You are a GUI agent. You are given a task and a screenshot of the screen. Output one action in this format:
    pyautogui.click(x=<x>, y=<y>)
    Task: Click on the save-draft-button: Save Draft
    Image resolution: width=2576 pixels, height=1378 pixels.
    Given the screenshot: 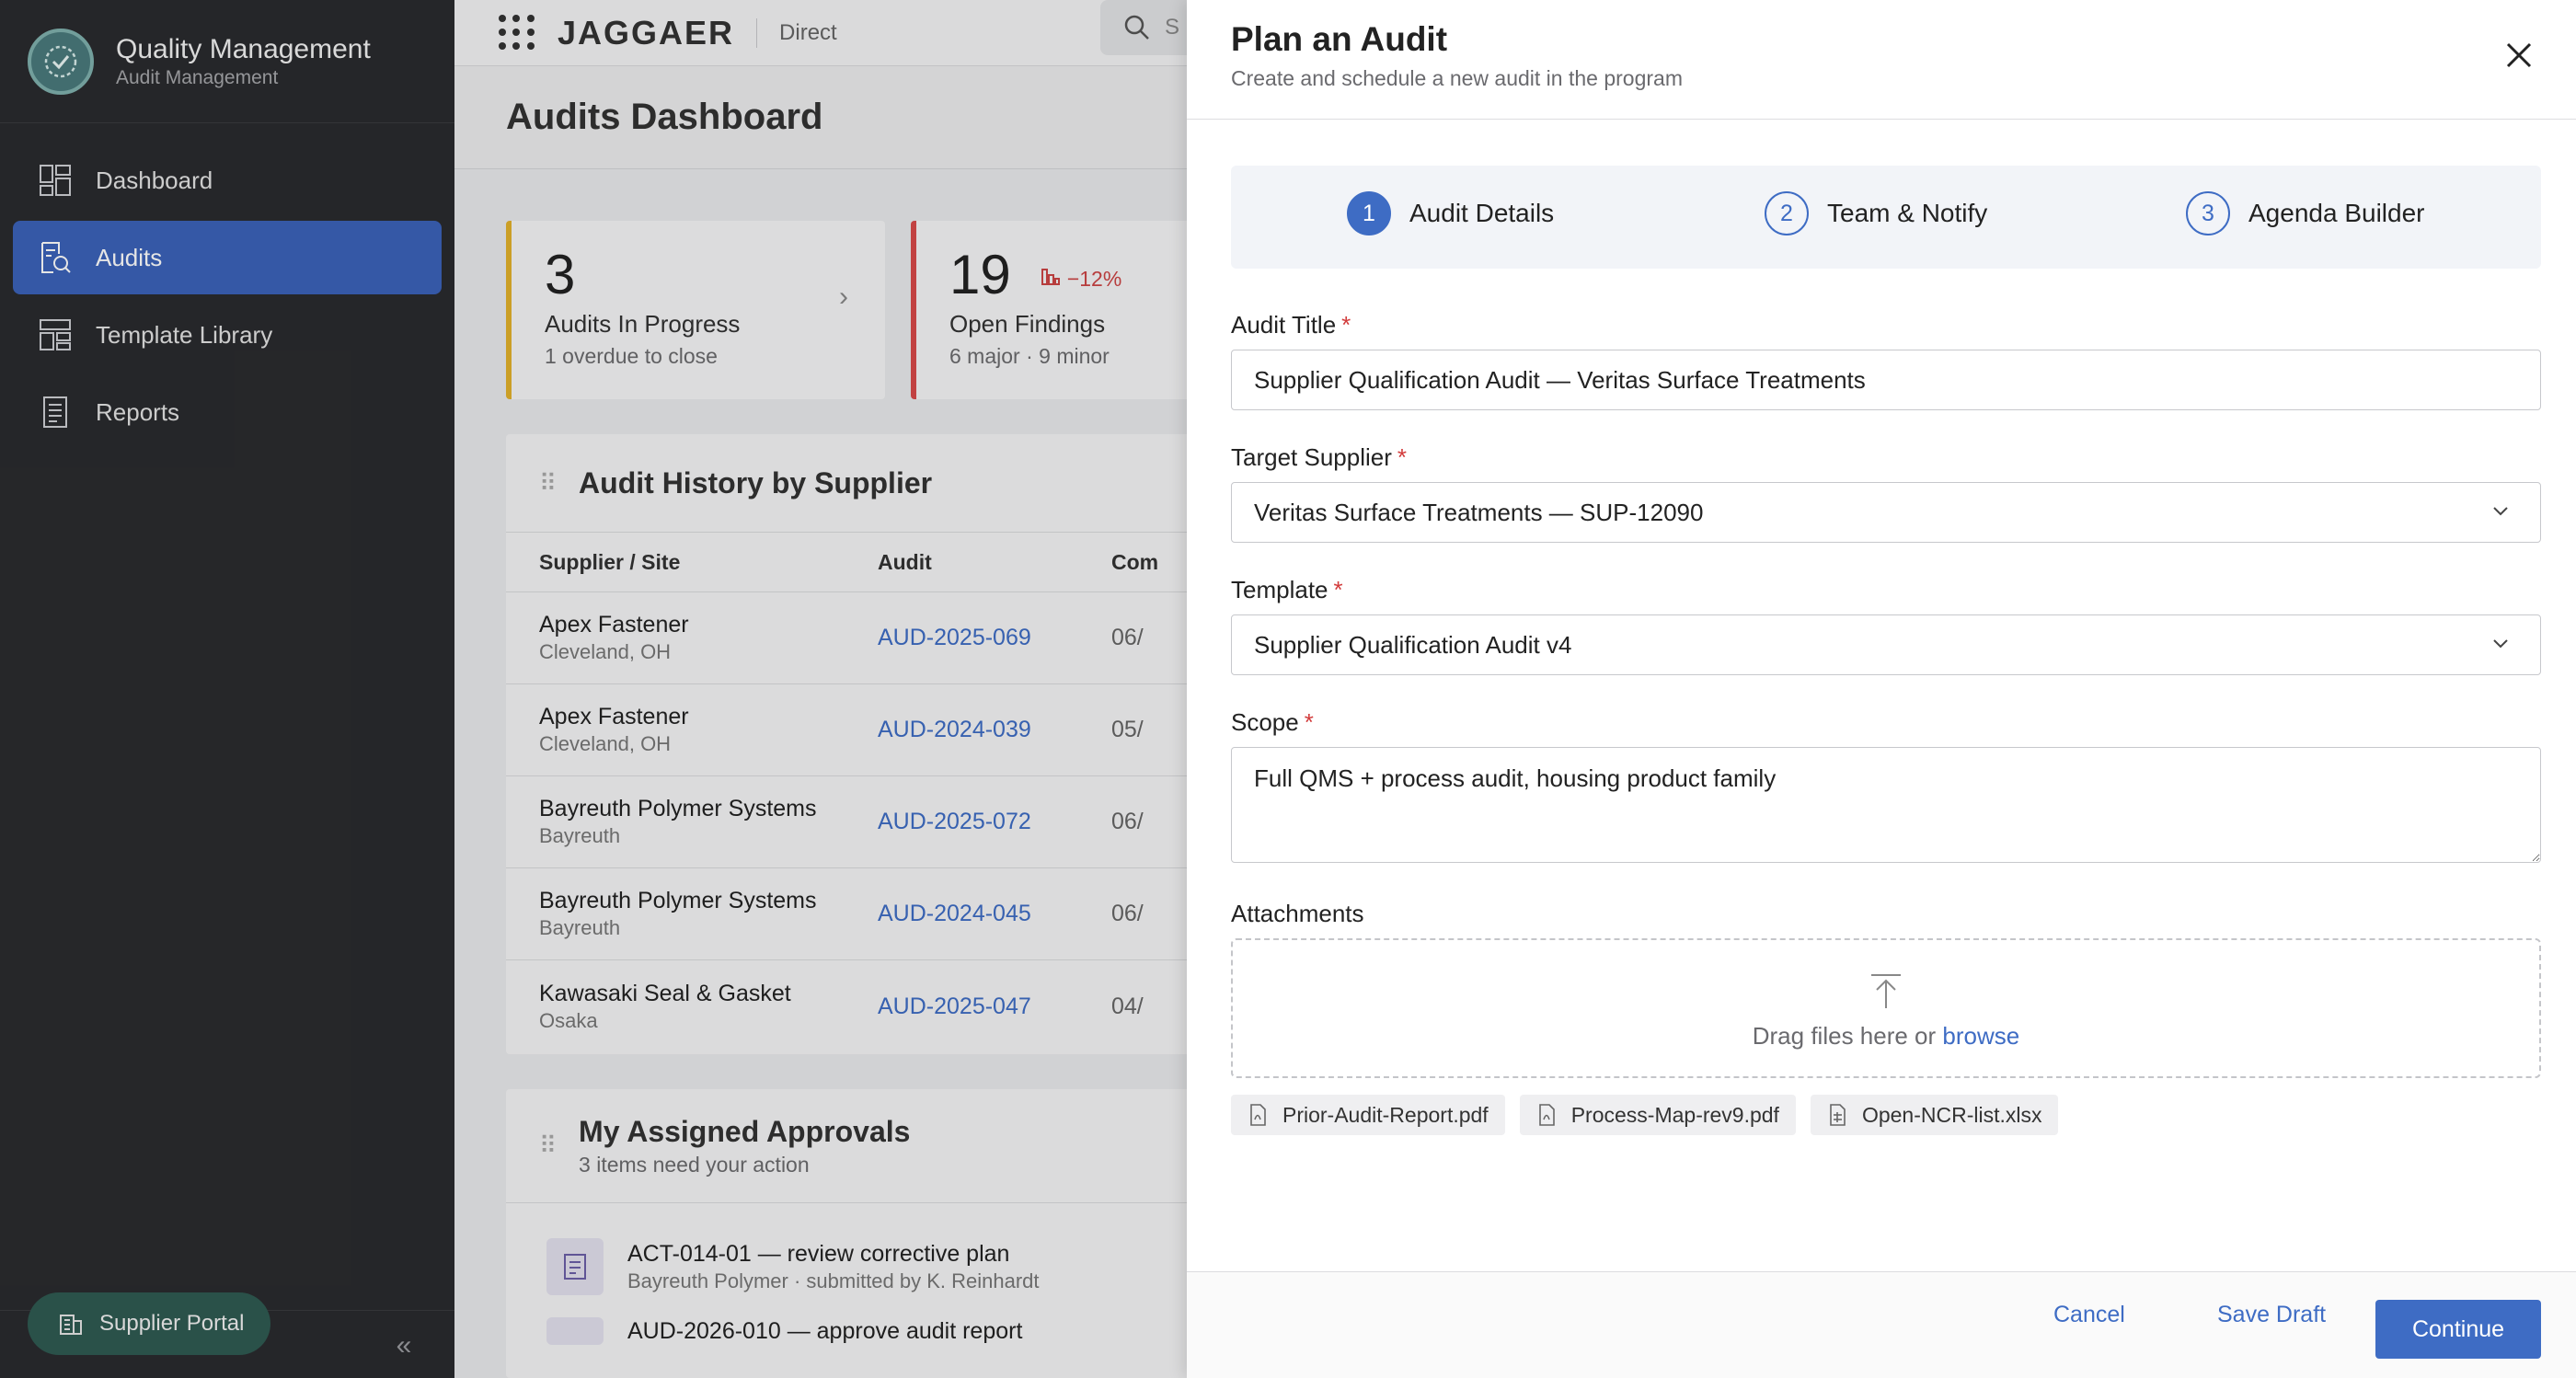 What is the action you would take?
    pyautogui.click(x=2271, y=1315)
    